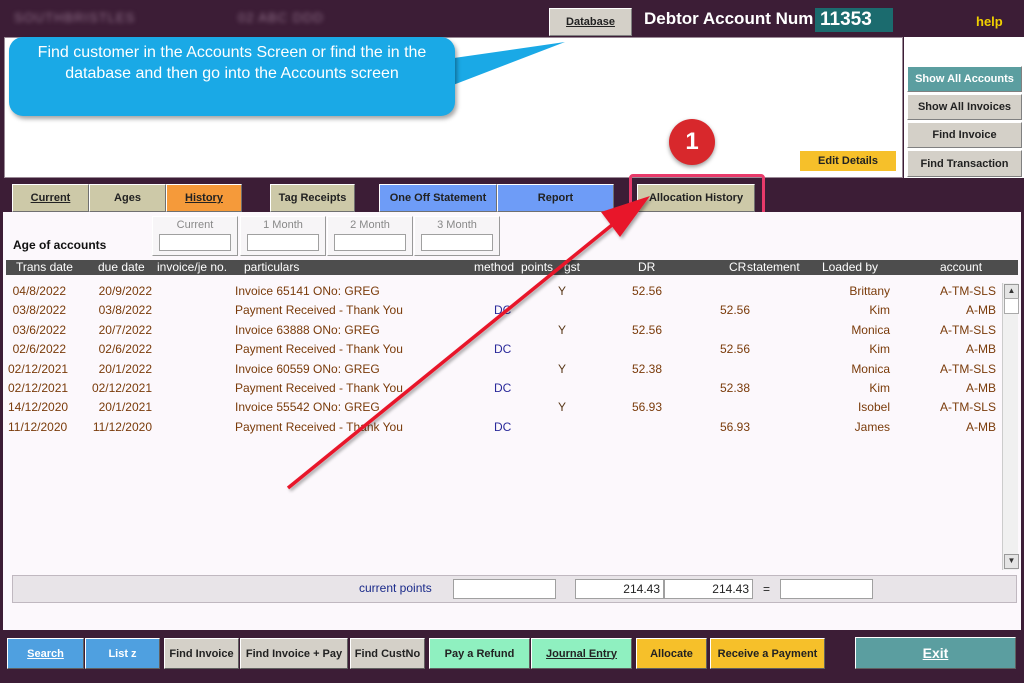  What do you see at coordinates (964, 107) in the screenshot?
I see `show-all-invoices-button: Show All Invoices` at bounding box center [964, 107].